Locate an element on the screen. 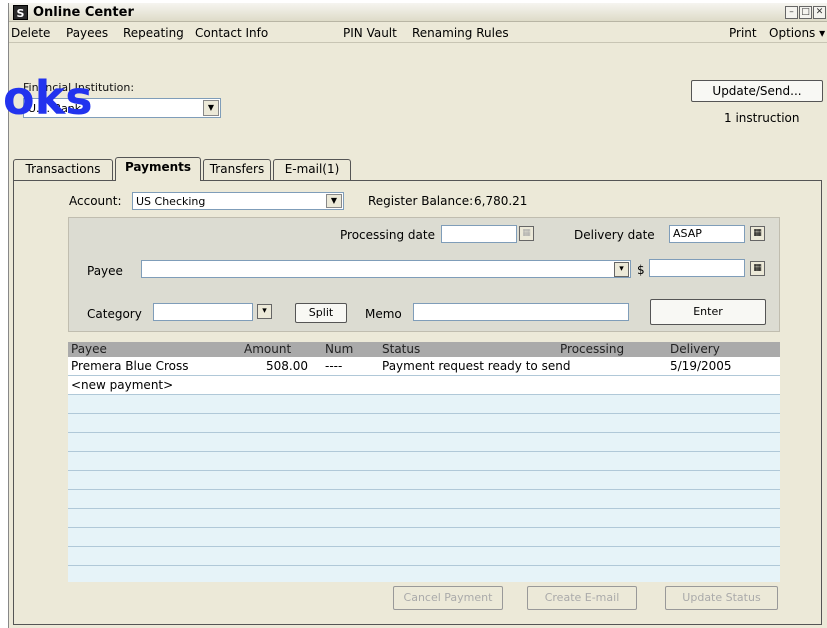  calculator-icon: ▦ is located at coordinates (757, 268).